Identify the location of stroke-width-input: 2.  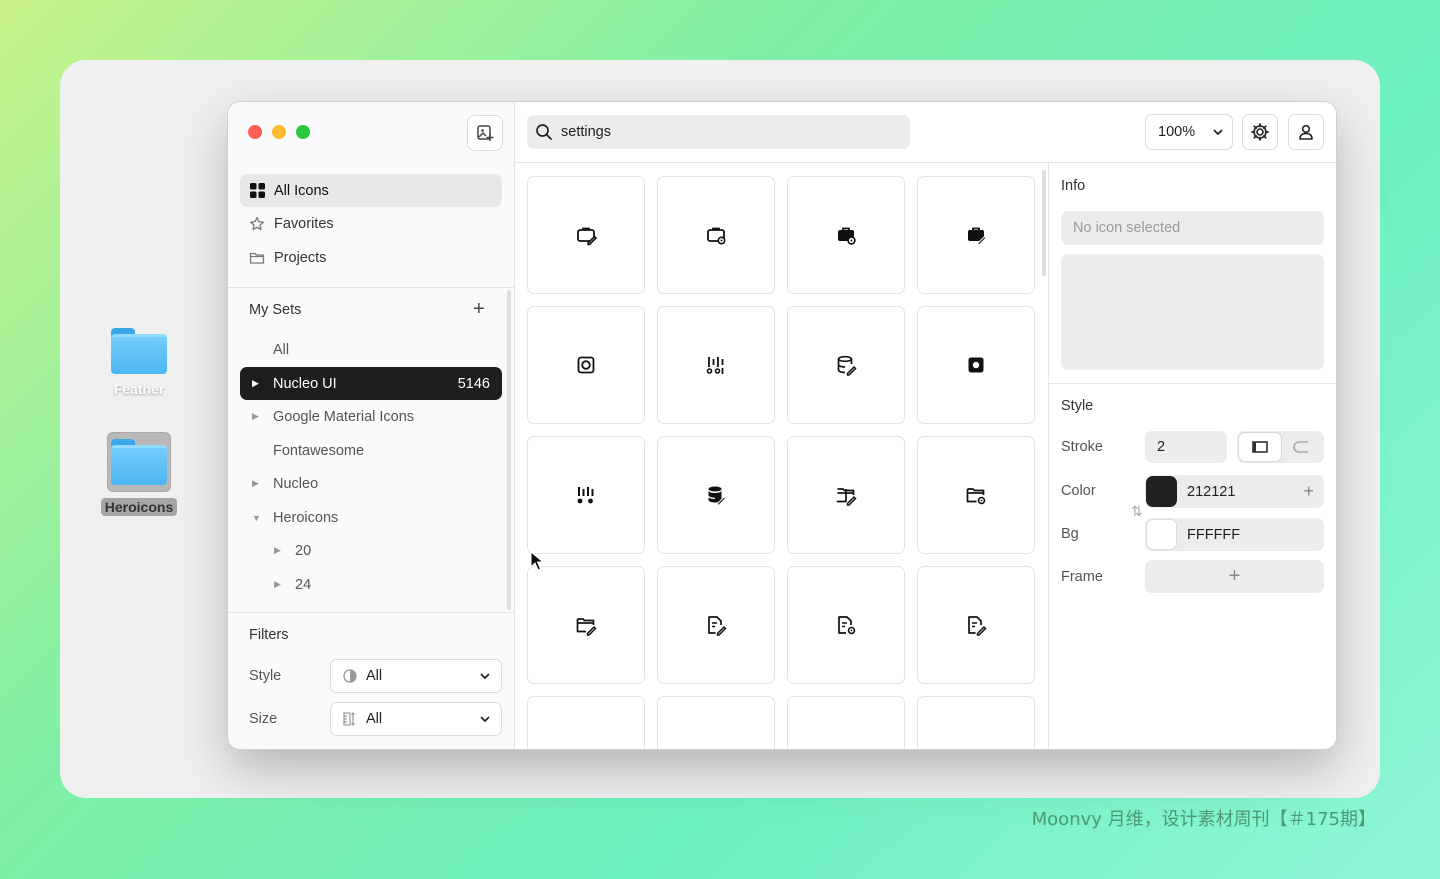
(1186, 447).